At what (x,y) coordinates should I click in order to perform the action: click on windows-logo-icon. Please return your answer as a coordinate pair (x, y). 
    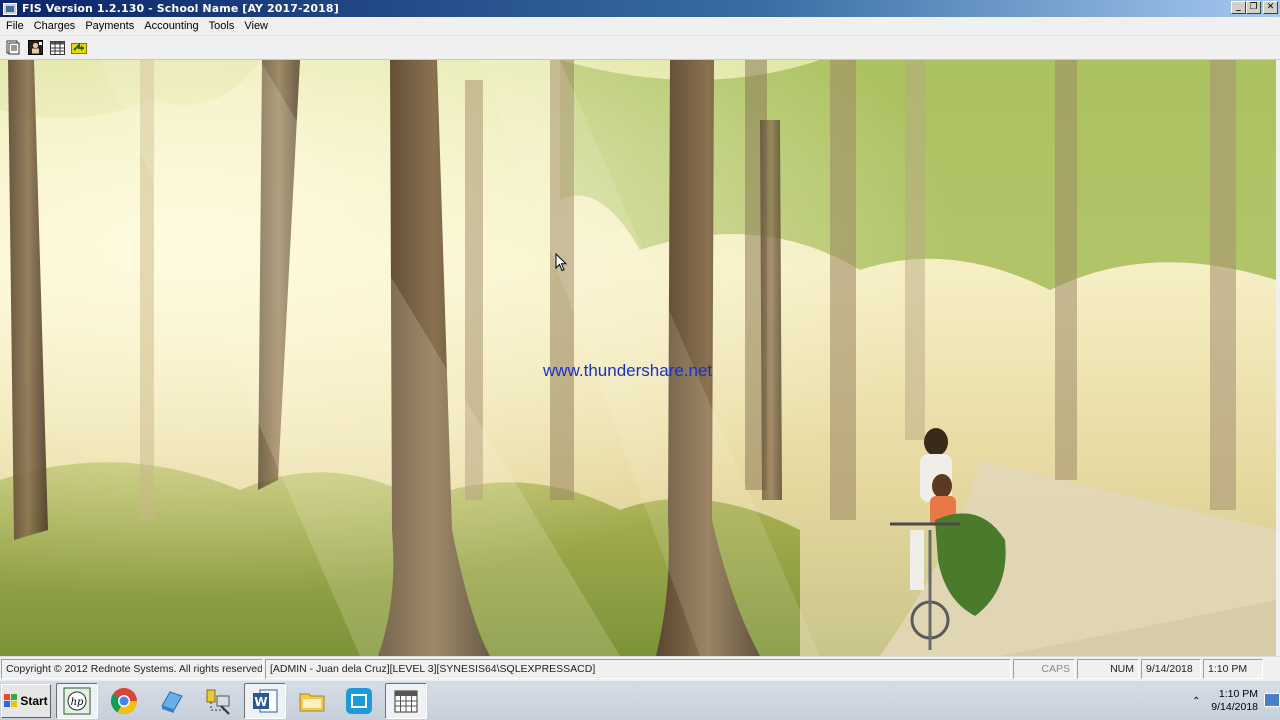
    Looking at the image, I should click on (11, 700).